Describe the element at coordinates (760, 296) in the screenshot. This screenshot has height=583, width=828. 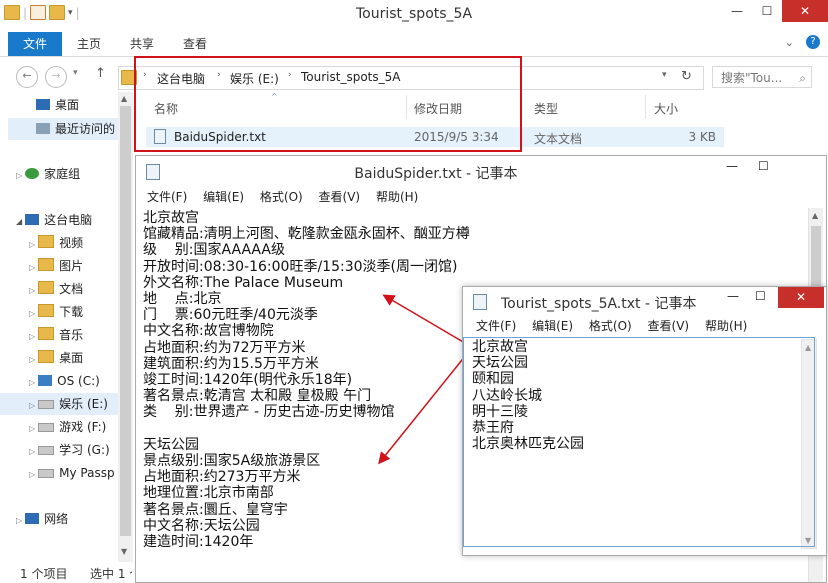
I see `maximize-button: ☐` at that location.